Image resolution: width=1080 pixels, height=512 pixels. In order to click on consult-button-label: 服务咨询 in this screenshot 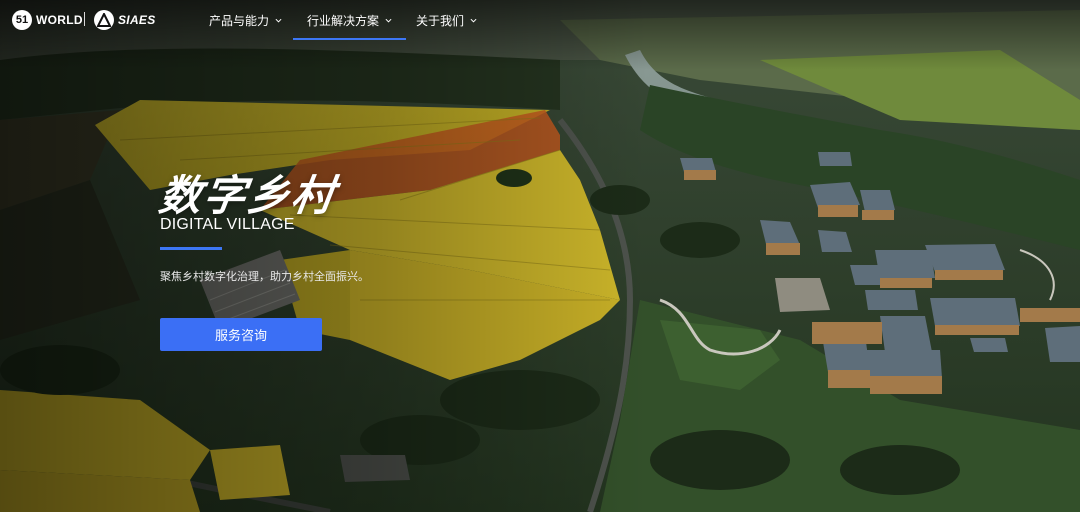, I will do `click(240, 336)`.